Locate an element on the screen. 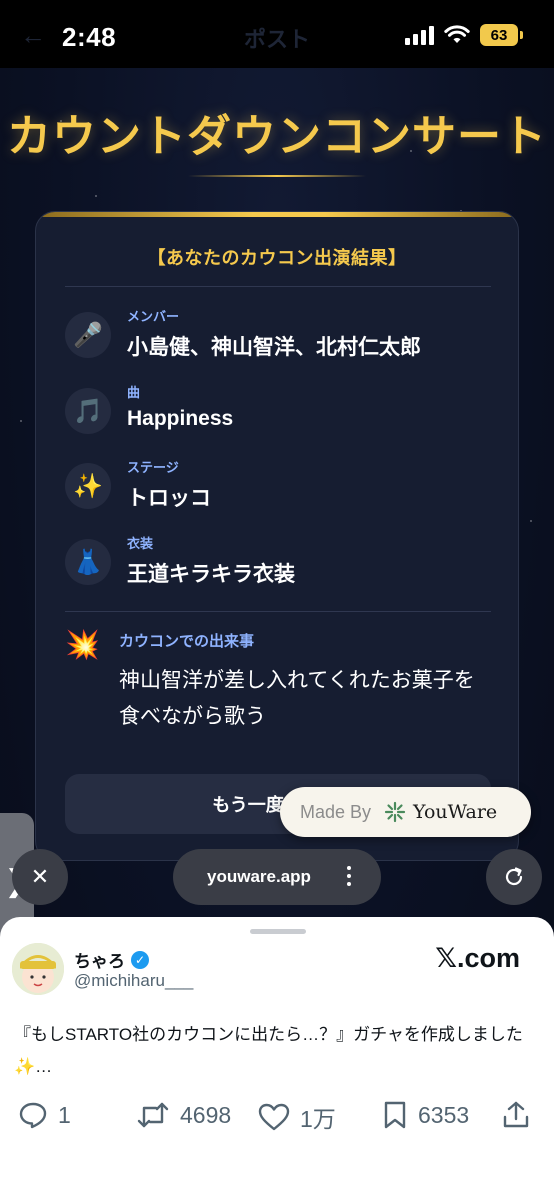 This screenshot has width=554, height=1199. tweet-author: ちゃろ ✓ is located at coordinates (111, 959).